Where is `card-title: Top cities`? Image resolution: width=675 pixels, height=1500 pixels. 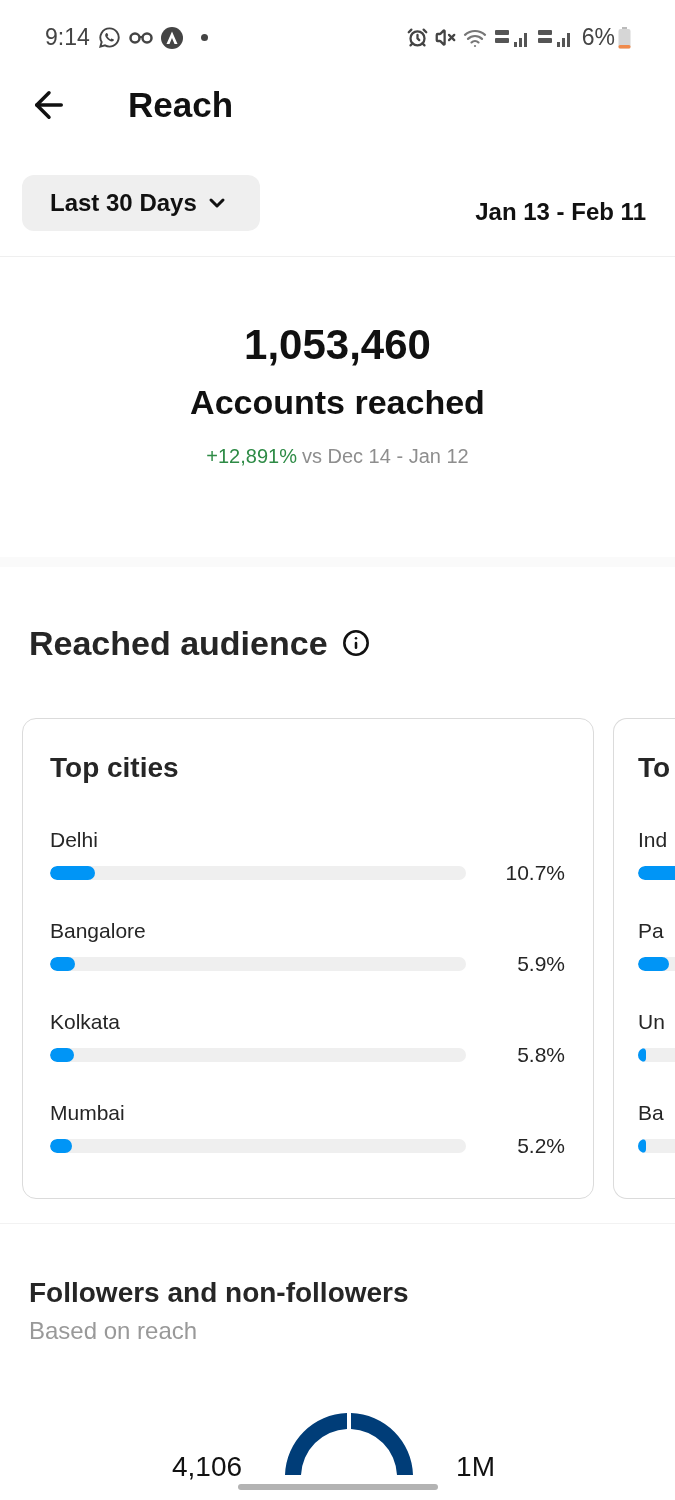 card-title: Top cities is located at coordinates (115, 768).